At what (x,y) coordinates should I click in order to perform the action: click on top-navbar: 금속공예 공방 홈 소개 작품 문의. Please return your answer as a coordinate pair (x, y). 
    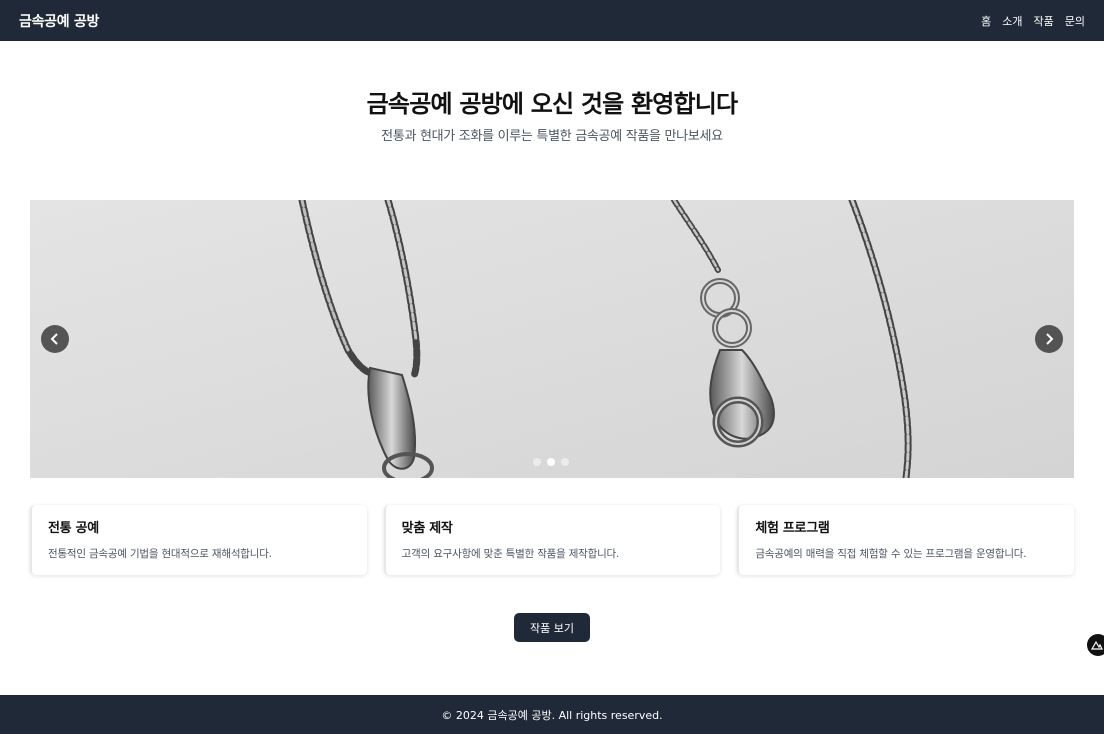
    Looking at the image, I should click on (552, 20).